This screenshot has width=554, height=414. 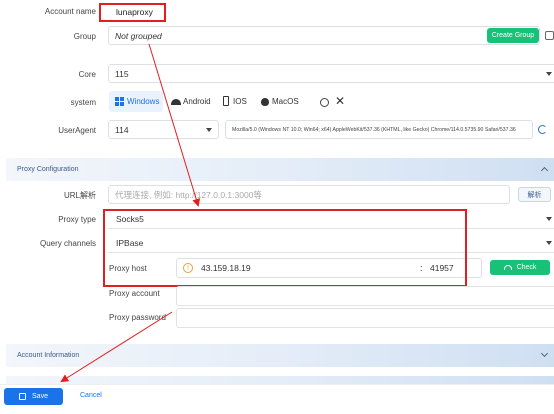 What do you see at coordinates (174, 125) in the screenshot?
I see `annotation-arrow-down` at bounding box center [174, 125].